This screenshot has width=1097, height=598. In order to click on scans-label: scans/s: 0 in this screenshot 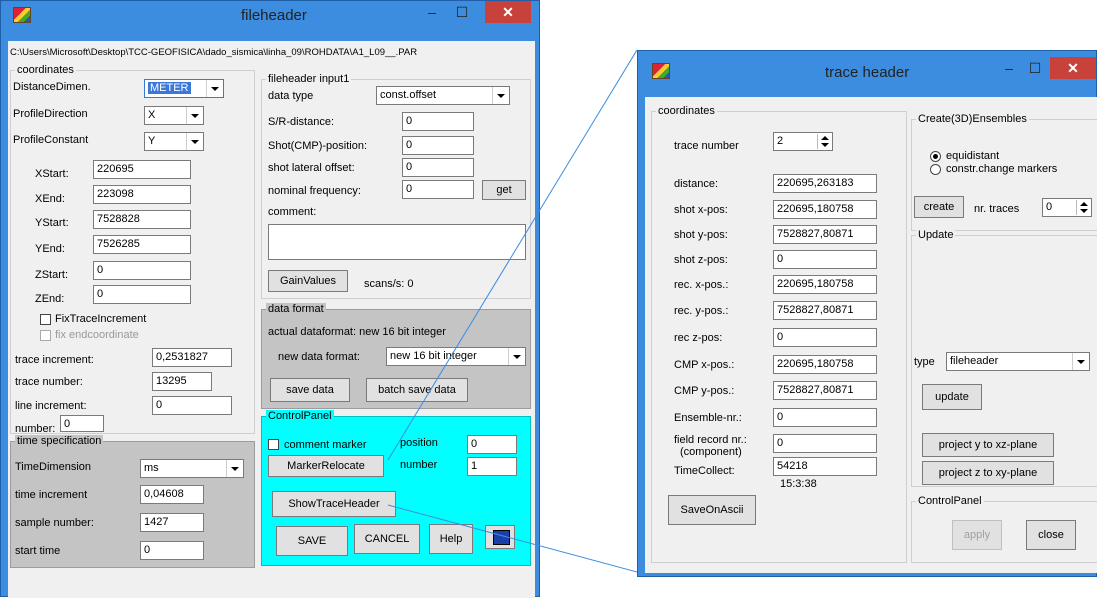, I will do `click(389, 284)`.